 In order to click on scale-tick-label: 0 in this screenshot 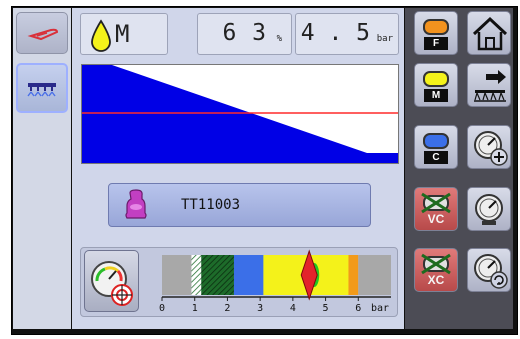, I will do `click(162, 308)`.